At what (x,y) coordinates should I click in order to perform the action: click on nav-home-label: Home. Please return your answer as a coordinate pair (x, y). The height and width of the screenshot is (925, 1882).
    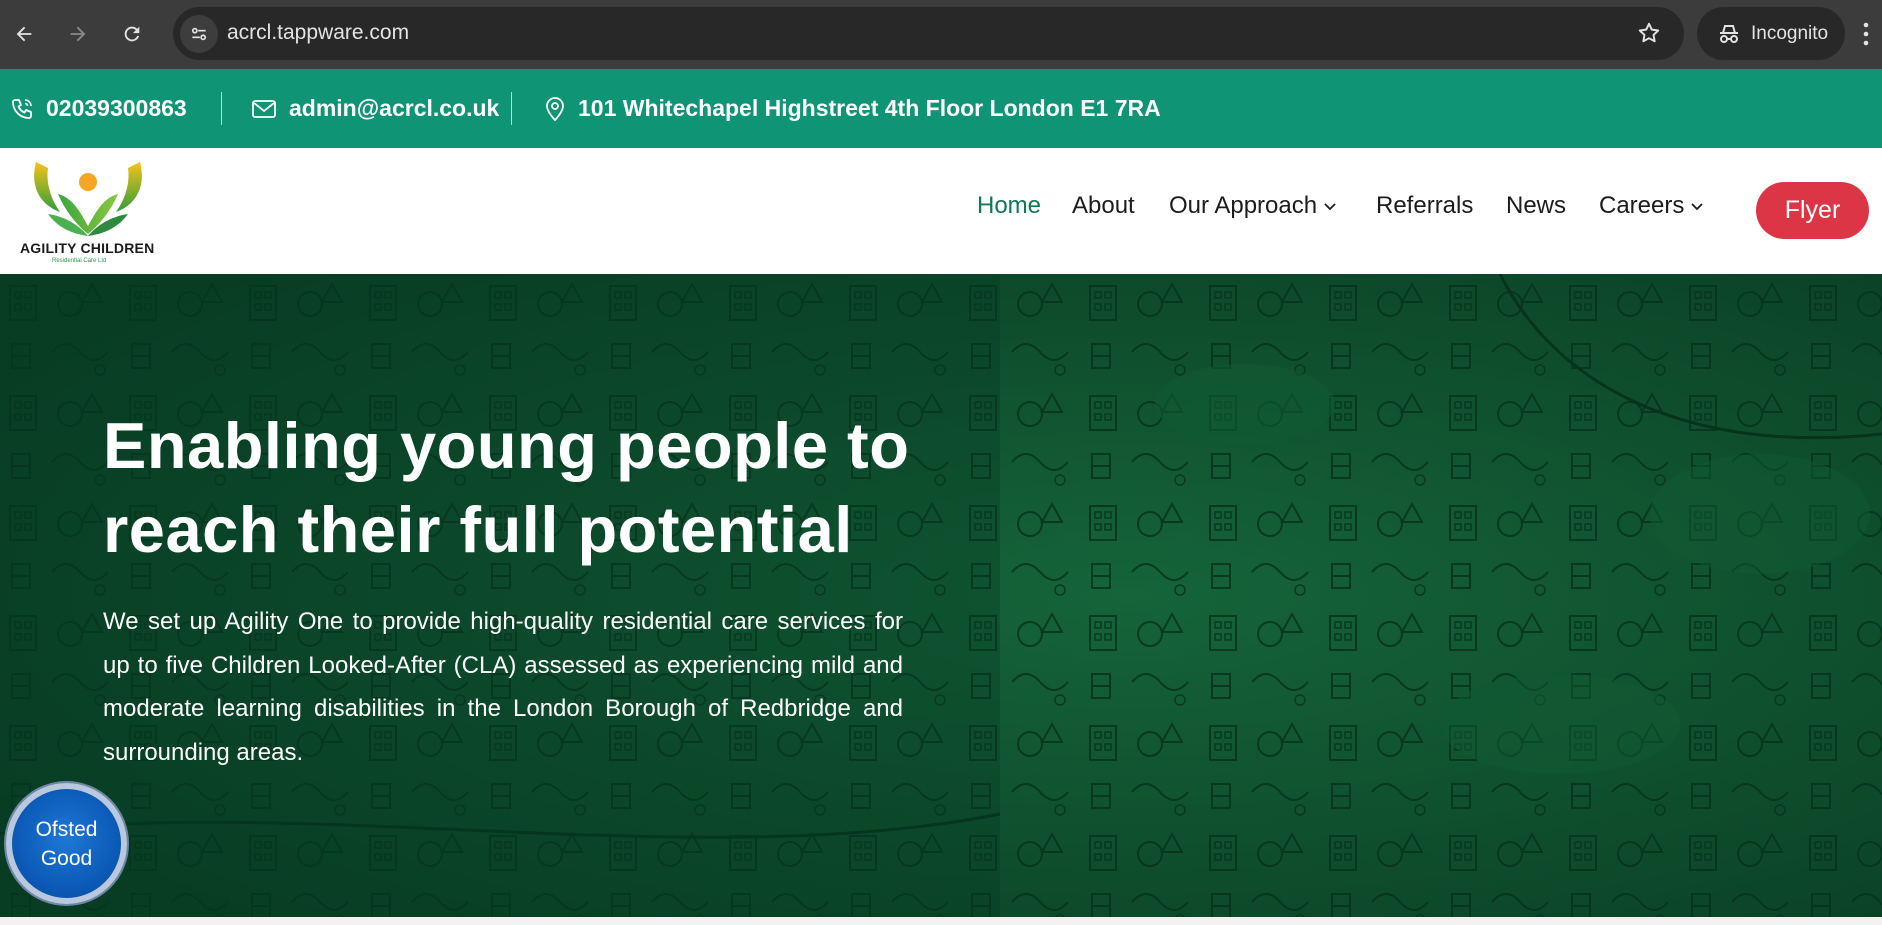
    Looking at the image, I should click on (1009, 205).